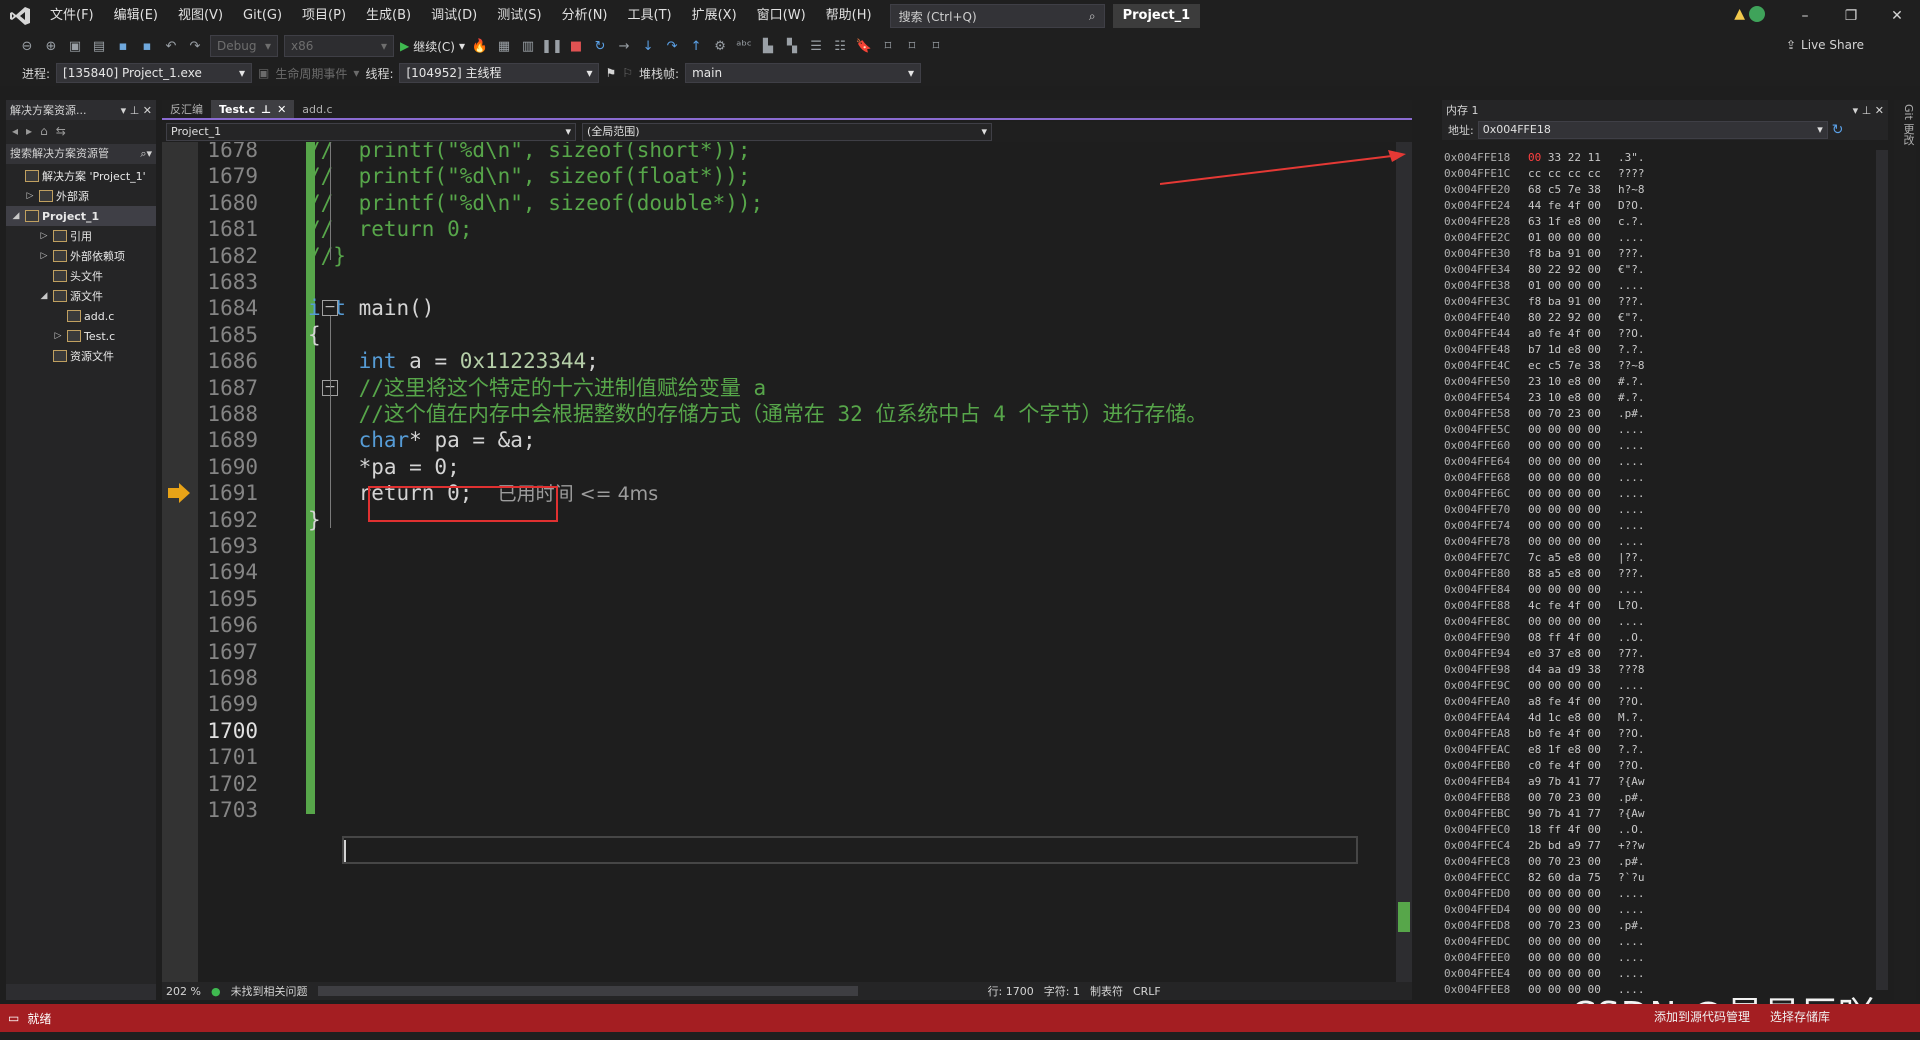  What do you see at coordinates (1011, 991) in the screenshot?
I see `line-indicator: 行: 1700` at bounding box center [1011, 991].